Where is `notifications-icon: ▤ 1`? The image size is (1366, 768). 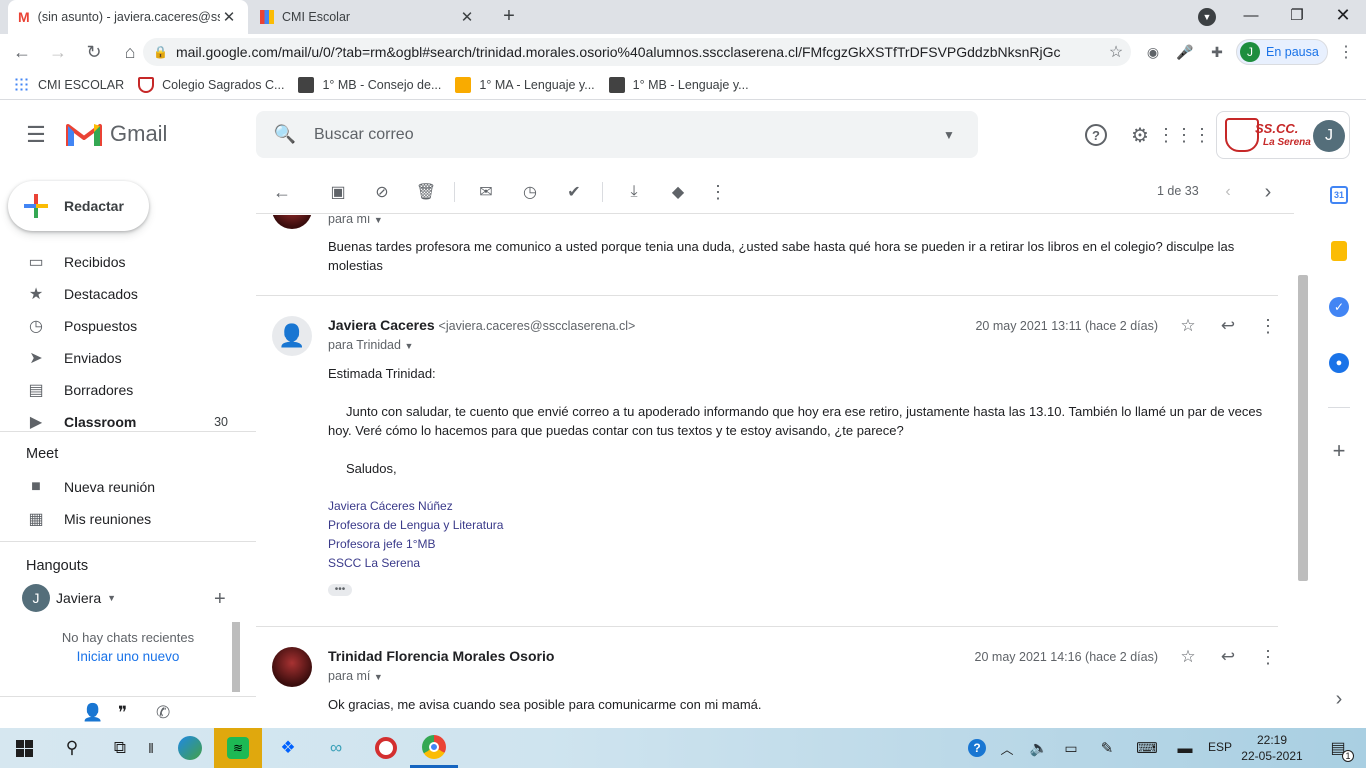 notifications-icon: ▤ 1 is located at coordinates (1338, 748).